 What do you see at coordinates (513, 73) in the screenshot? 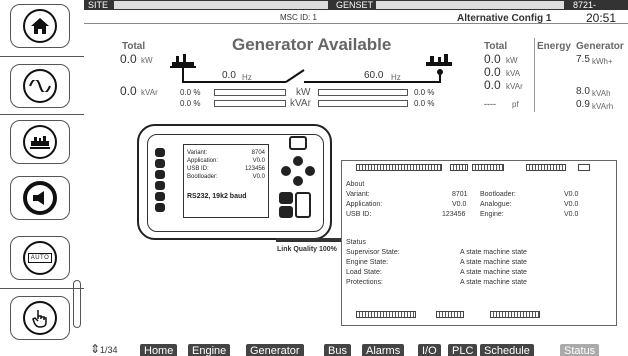
I see `kva-right-unit: kVA` at bounding box center [513, 73].